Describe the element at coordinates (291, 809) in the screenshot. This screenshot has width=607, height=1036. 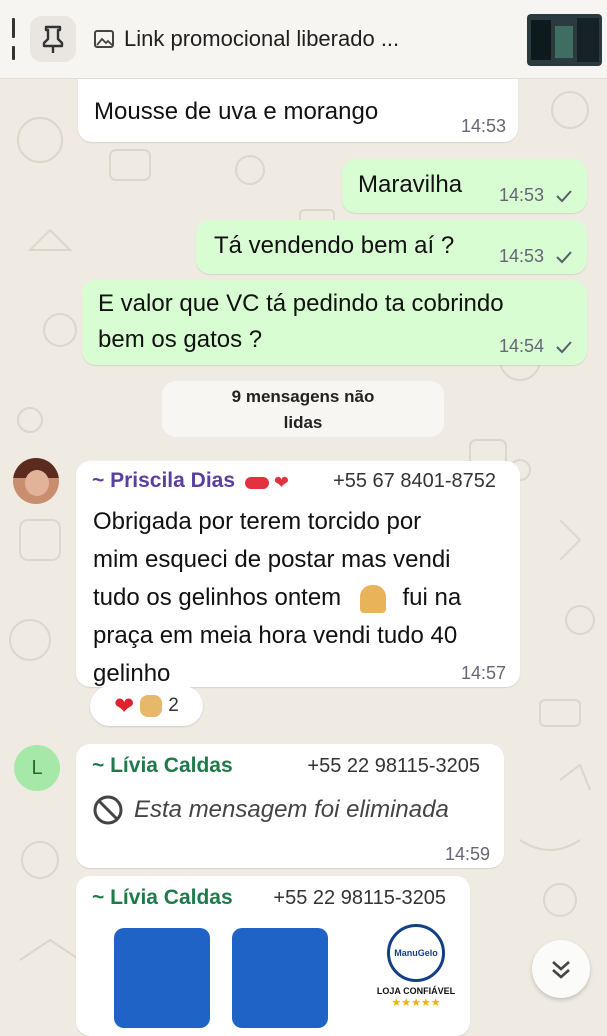
I see `deleted-message-text: Esta mensagem foi eliminada` at that location.